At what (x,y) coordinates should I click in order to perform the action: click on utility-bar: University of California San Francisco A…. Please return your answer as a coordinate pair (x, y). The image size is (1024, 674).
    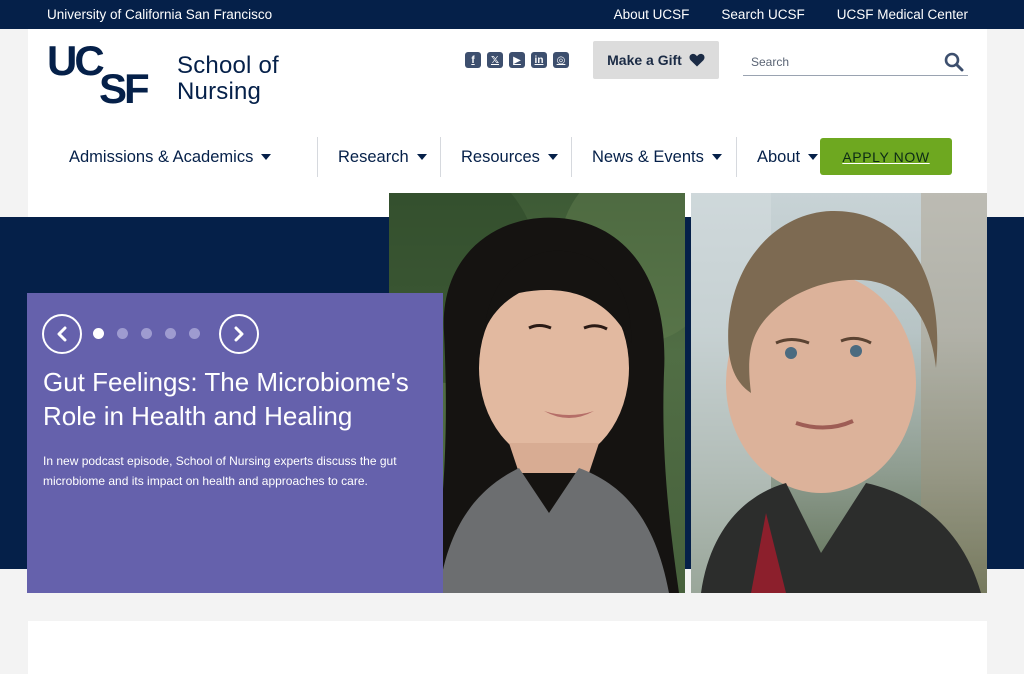
    Looking at the image, I should click on (512, 14).